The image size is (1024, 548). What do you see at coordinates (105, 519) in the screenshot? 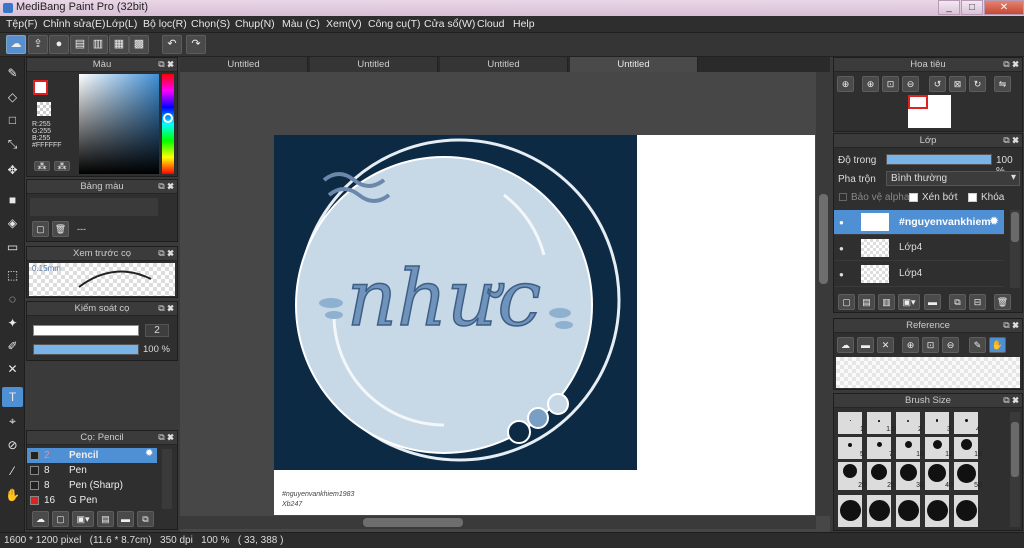
I see `delete-brush-icon: ▤` at bounding box center [105, 519].